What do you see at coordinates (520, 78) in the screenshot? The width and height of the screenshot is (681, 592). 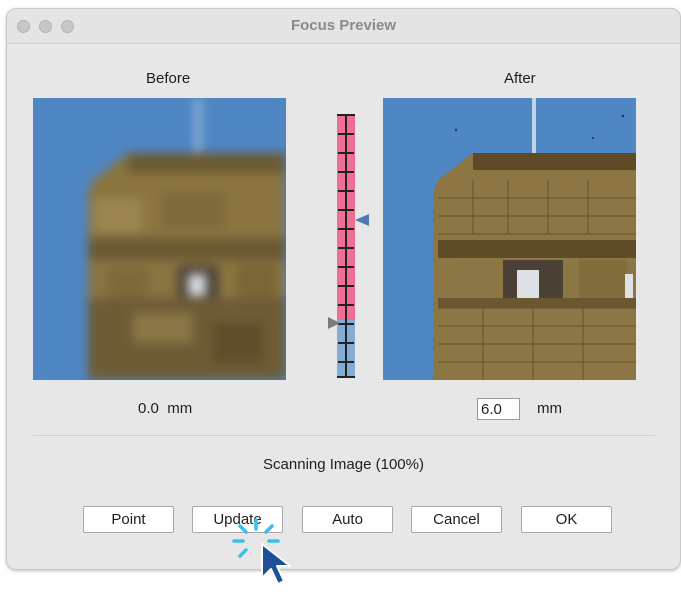 I see `after-label: After` at bounding box center [520, 78].